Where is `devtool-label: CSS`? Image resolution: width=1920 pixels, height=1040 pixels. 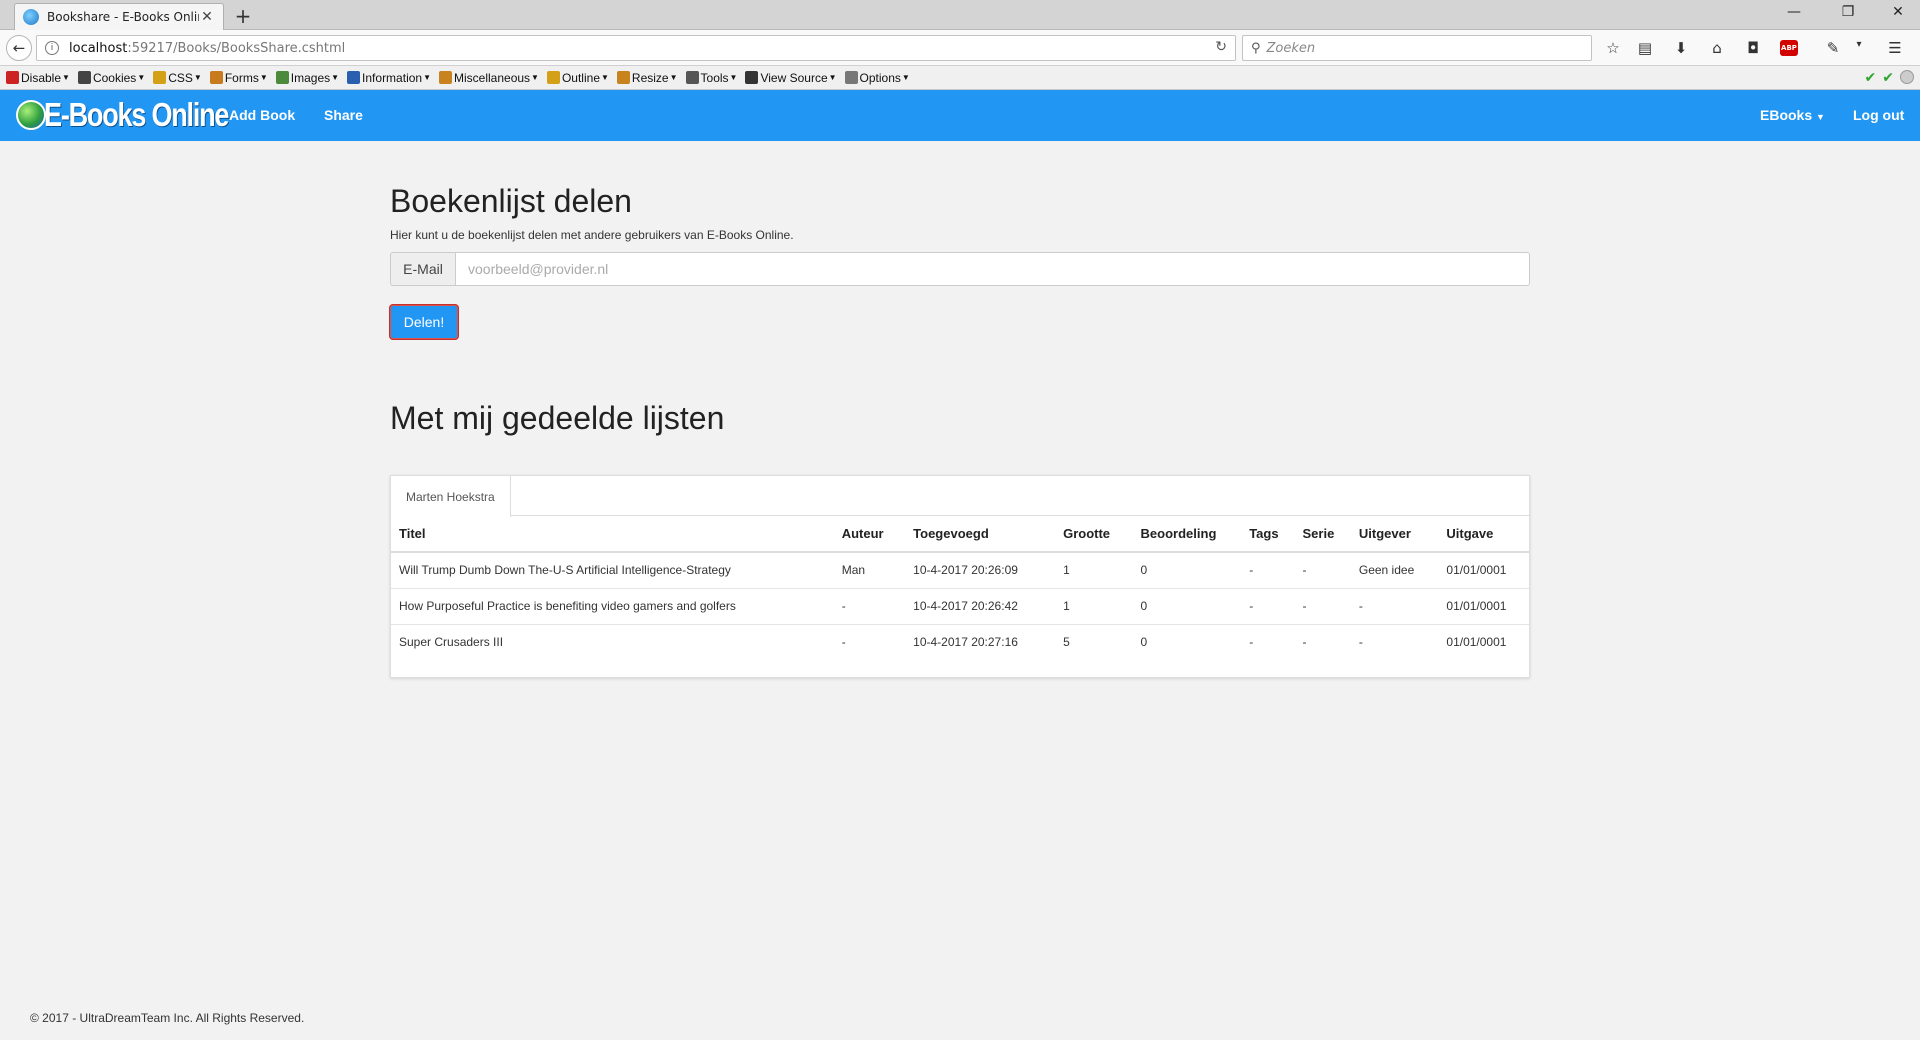 devtool-label: CSS is located at coordinates (180, 77).